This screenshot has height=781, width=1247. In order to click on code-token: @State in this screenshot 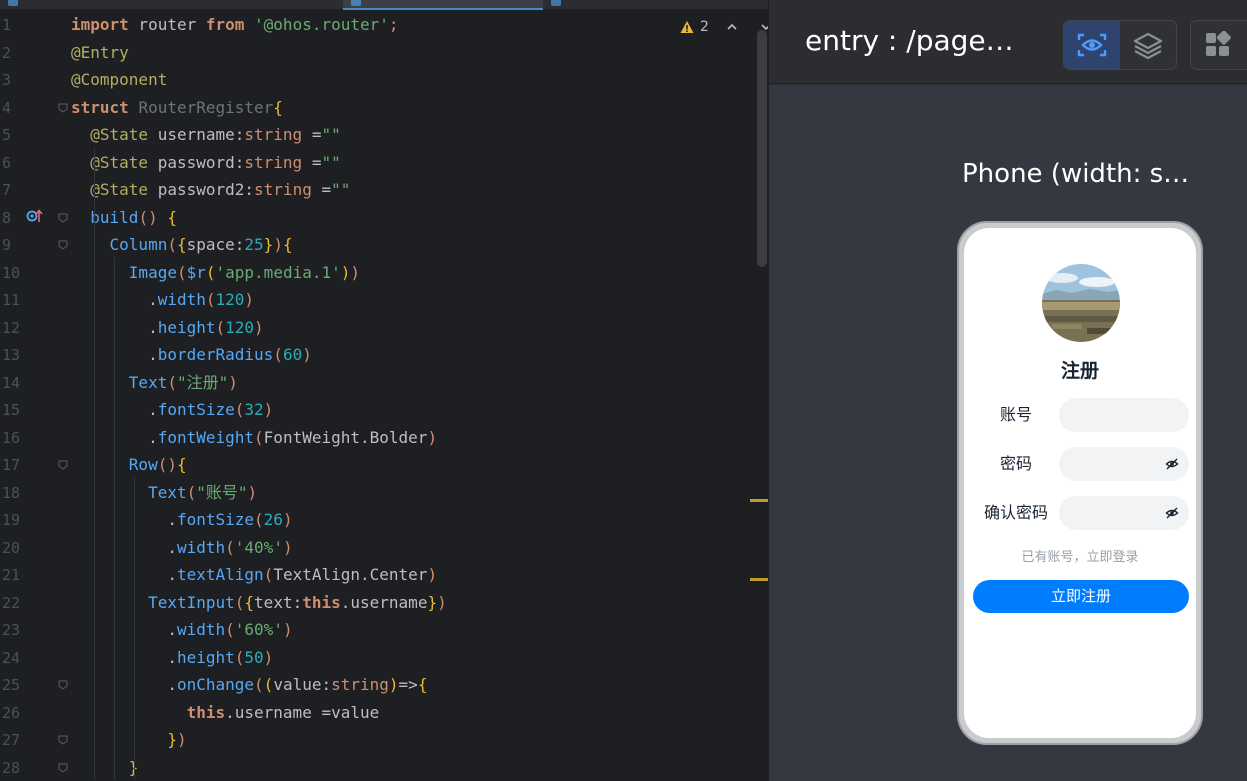, I will do `click(119, 162)`.